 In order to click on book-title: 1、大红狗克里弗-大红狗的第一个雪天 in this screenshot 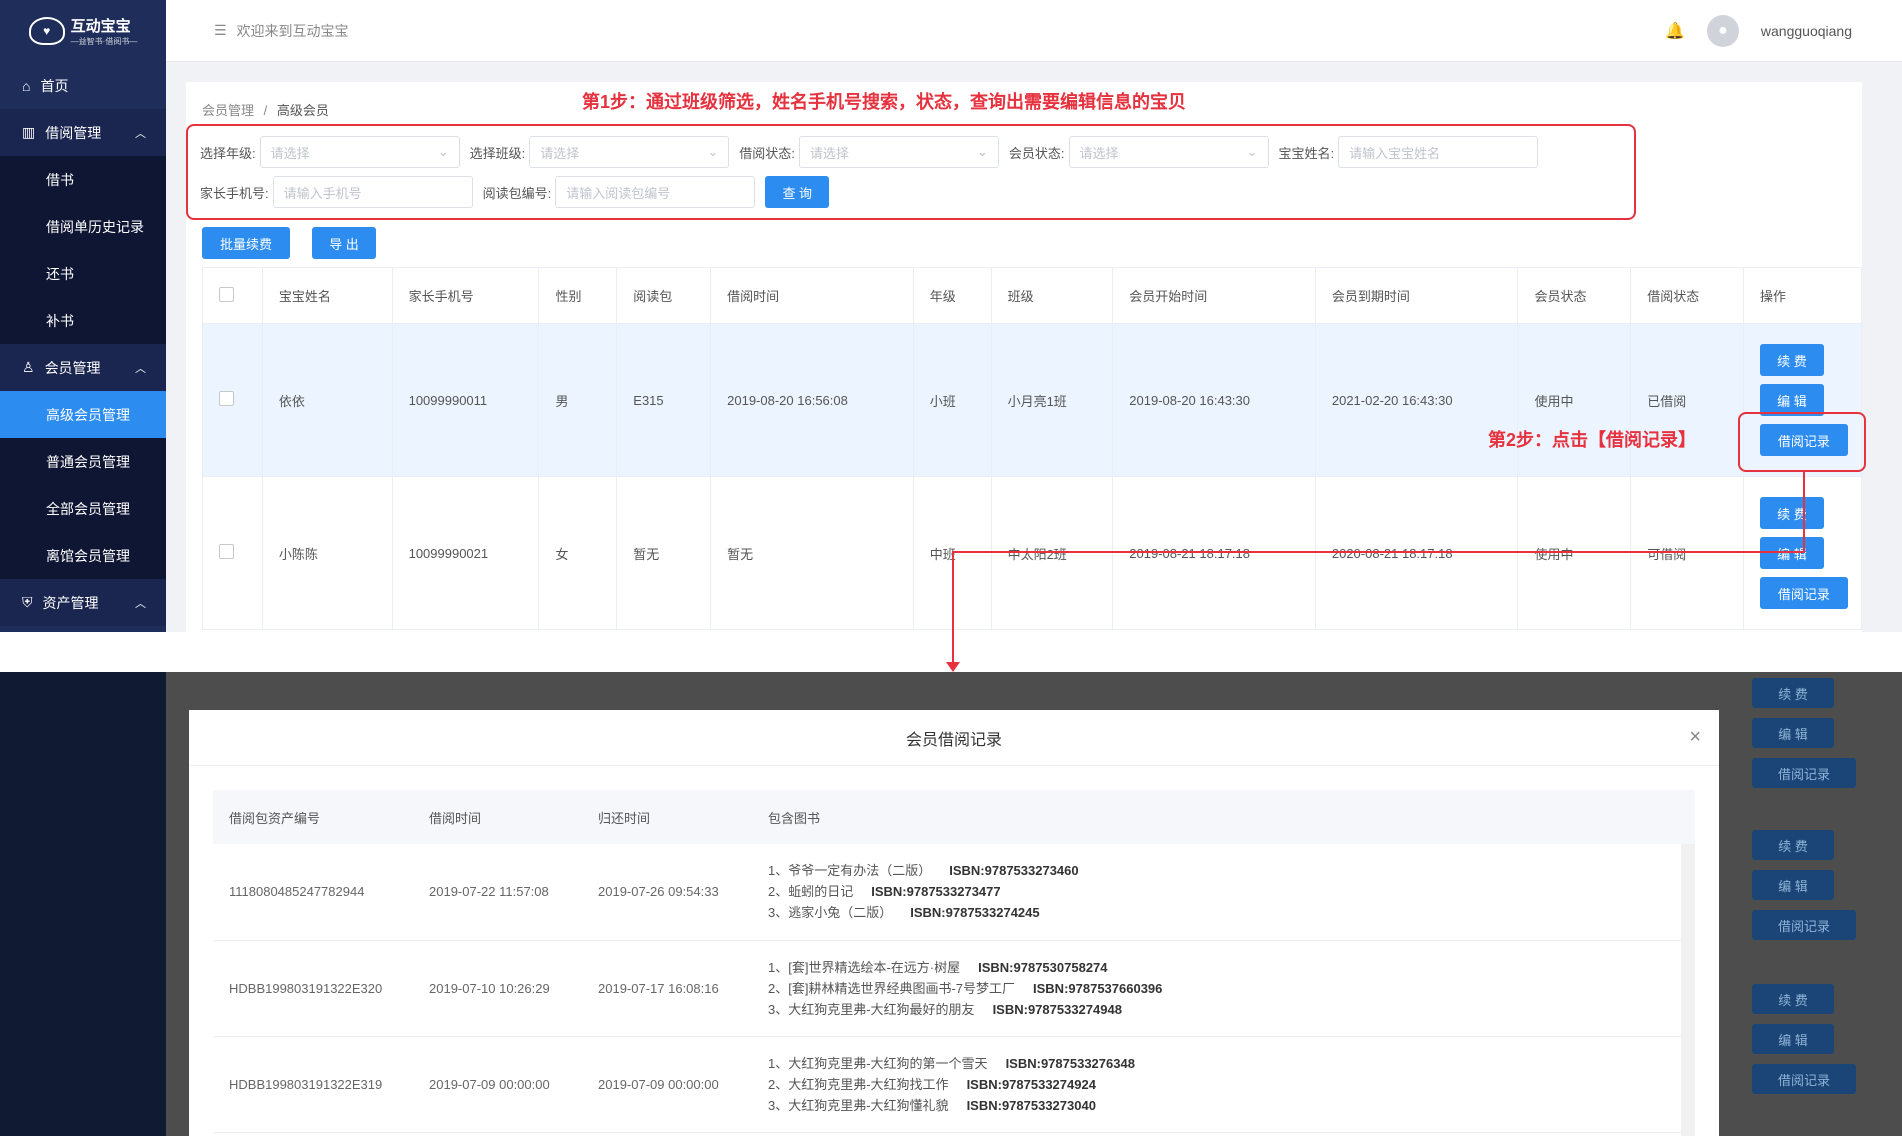, I will do `click(878, 1063)`.